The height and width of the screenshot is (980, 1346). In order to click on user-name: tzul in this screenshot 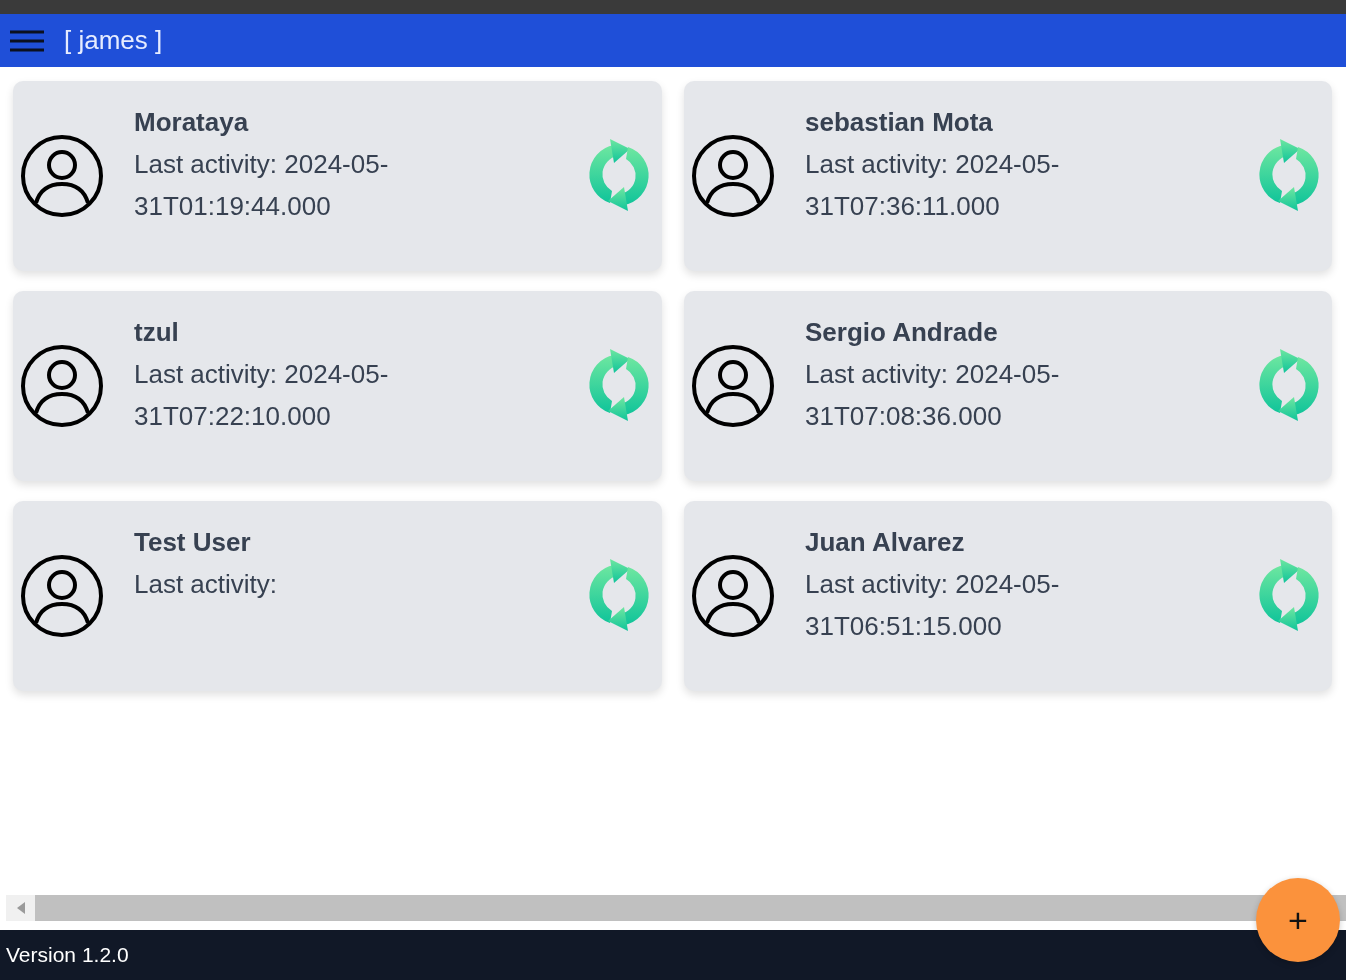, I will do `click(157, 332)`.